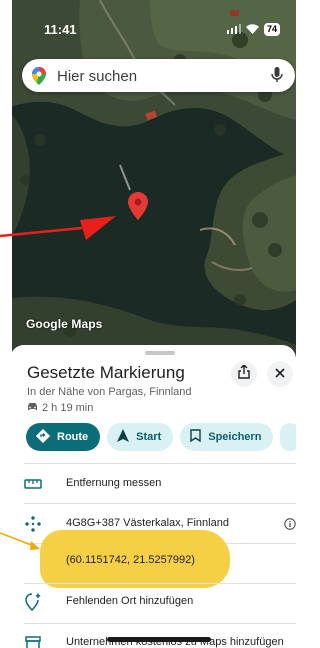 The height and width of the screenshot is (648, 320). I want to click on search-bar: Hier suchen, so click(158, 75).